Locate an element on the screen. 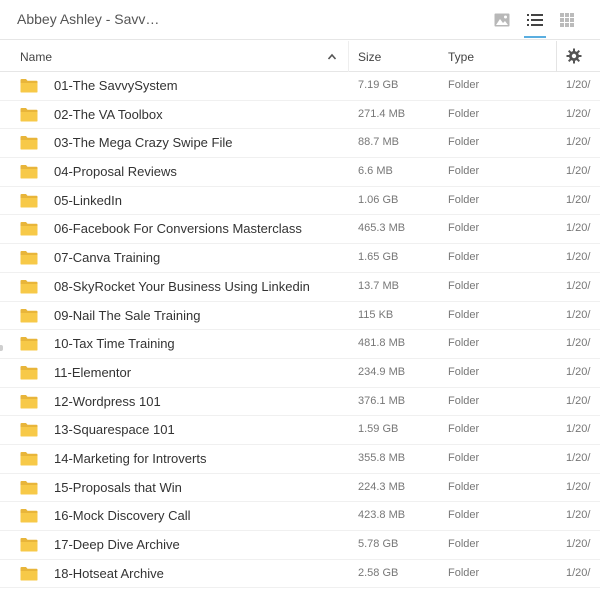 This screenshot has height=604, width=600. file-name: 18-Hotseat Archive is located at coordinates (109, 573).